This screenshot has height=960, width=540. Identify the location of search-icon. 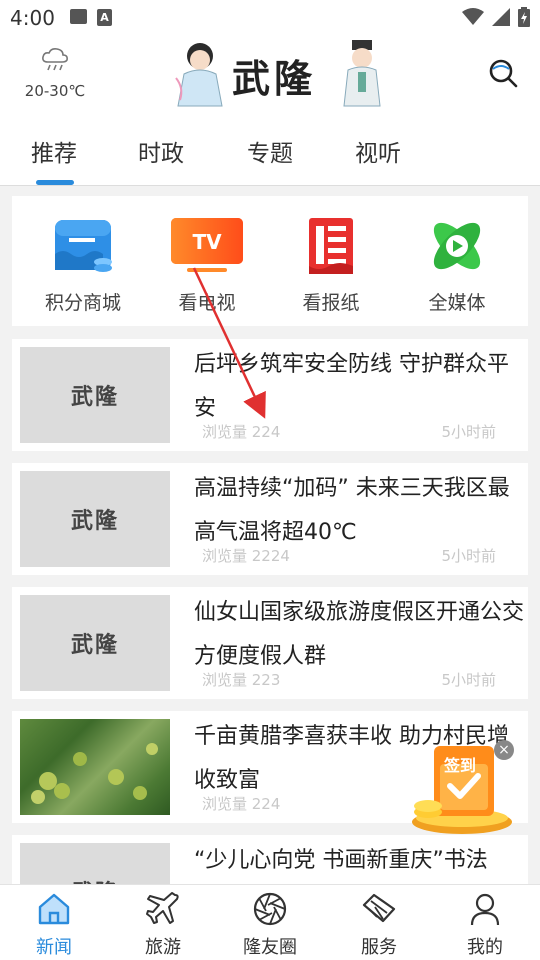
(503, 73).